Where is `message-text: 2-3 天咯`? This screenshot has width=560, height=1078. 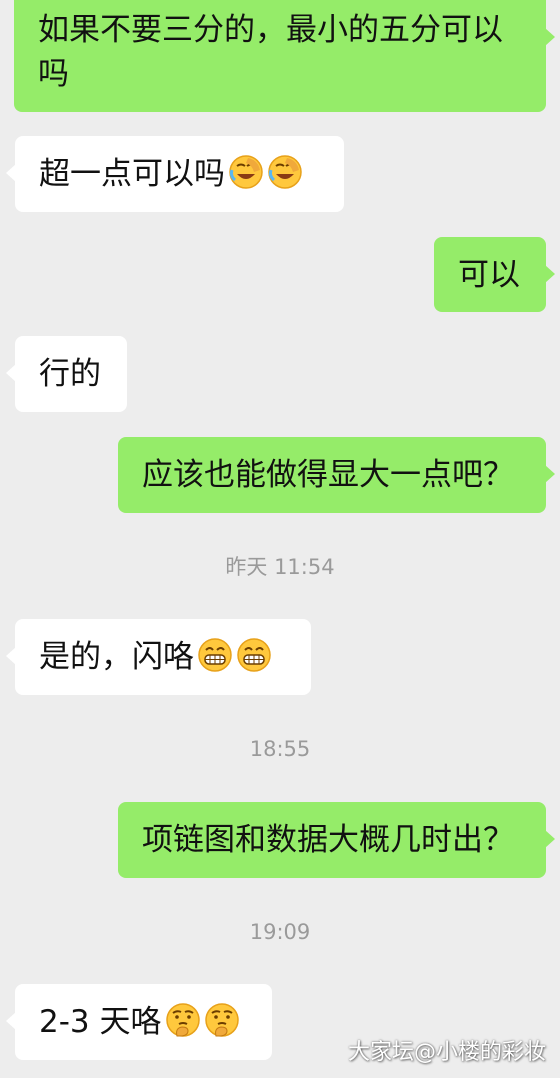
message-text: 2-3 天咯 is located at coordinates (100, 1022).